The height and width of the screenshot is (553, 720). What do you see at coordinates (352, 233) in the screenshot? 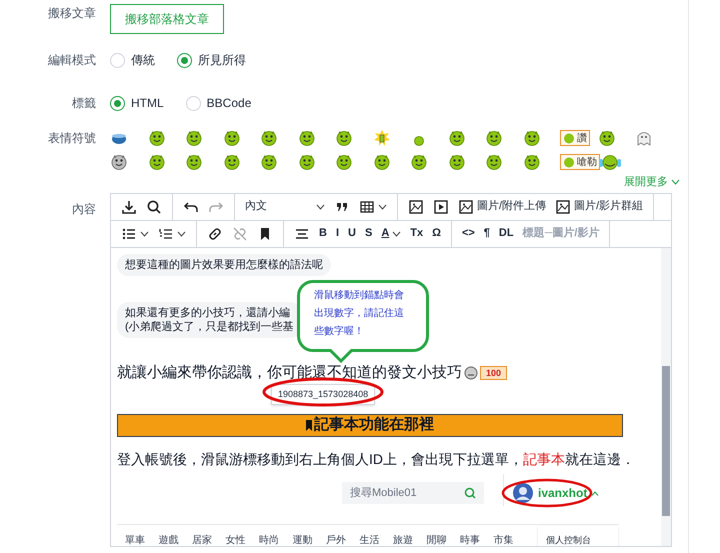
I see `toolbar-button: U` at bounding box center [352, 233].